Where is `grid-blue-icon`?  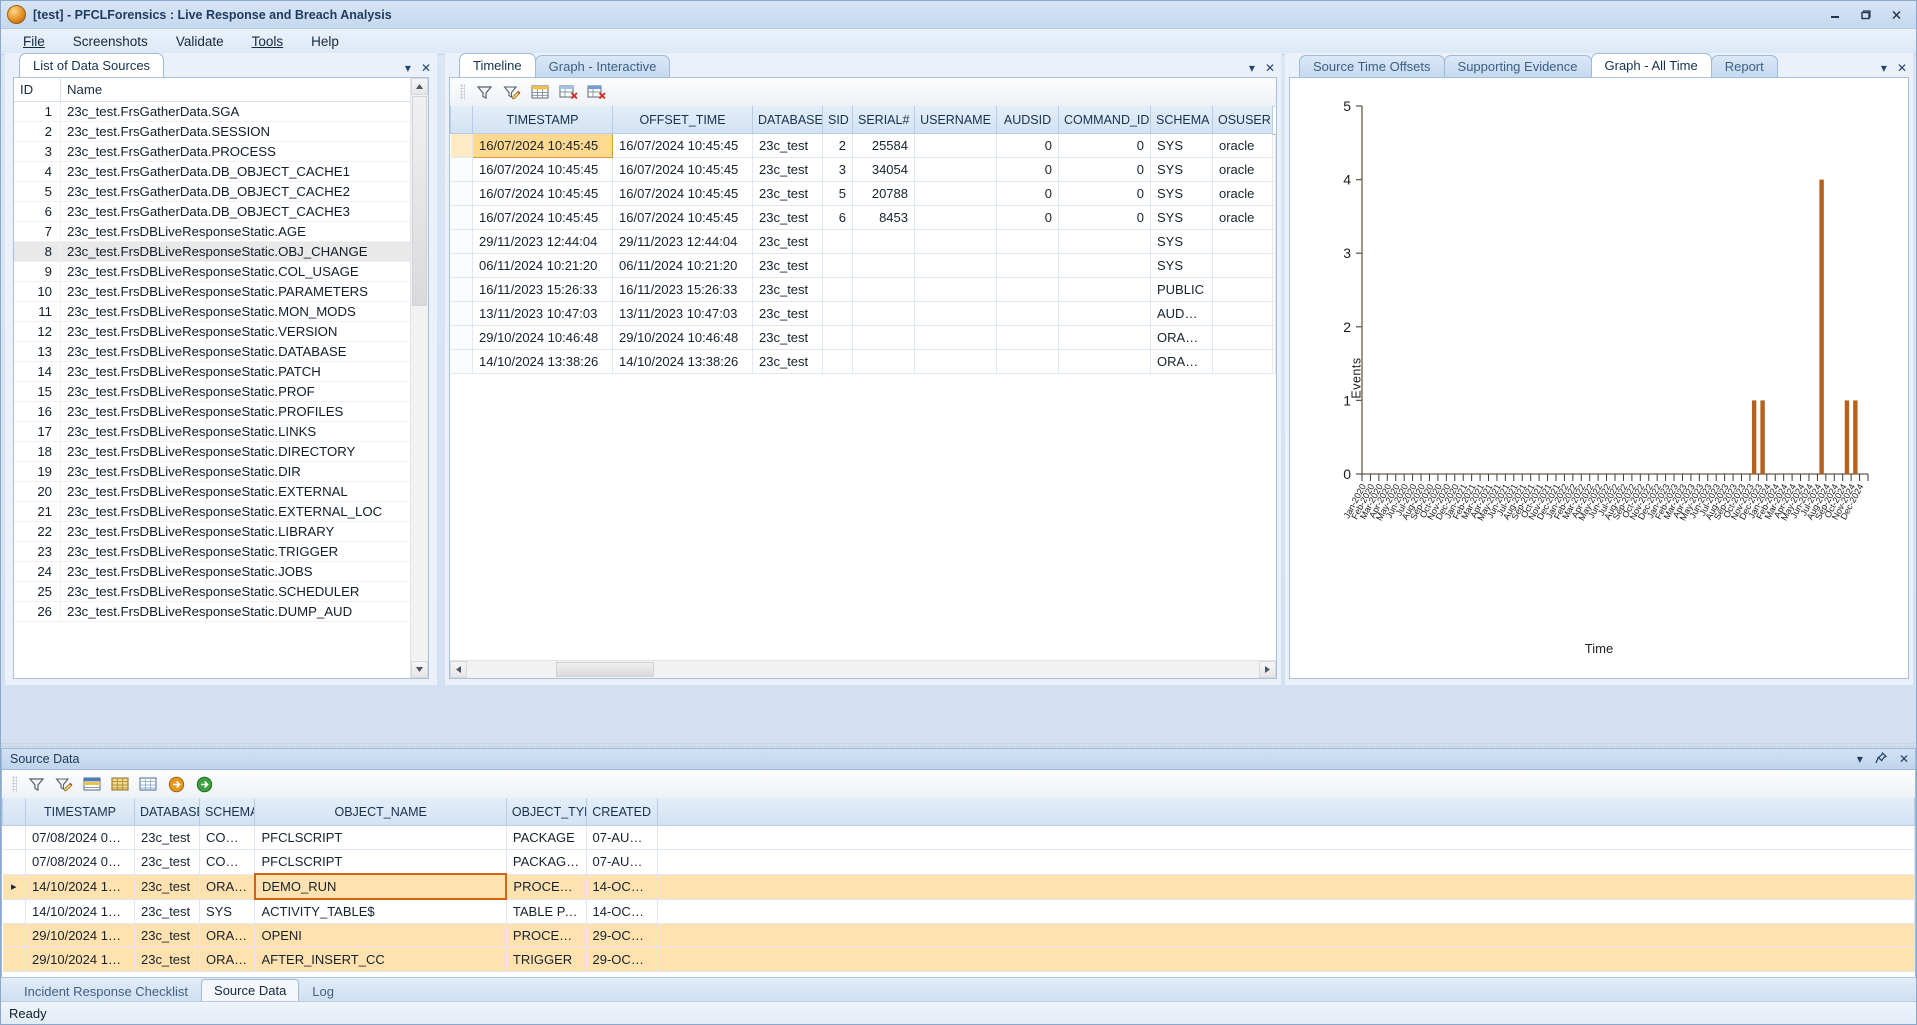 grid-blue-icon is located at coordinates (148, 784).